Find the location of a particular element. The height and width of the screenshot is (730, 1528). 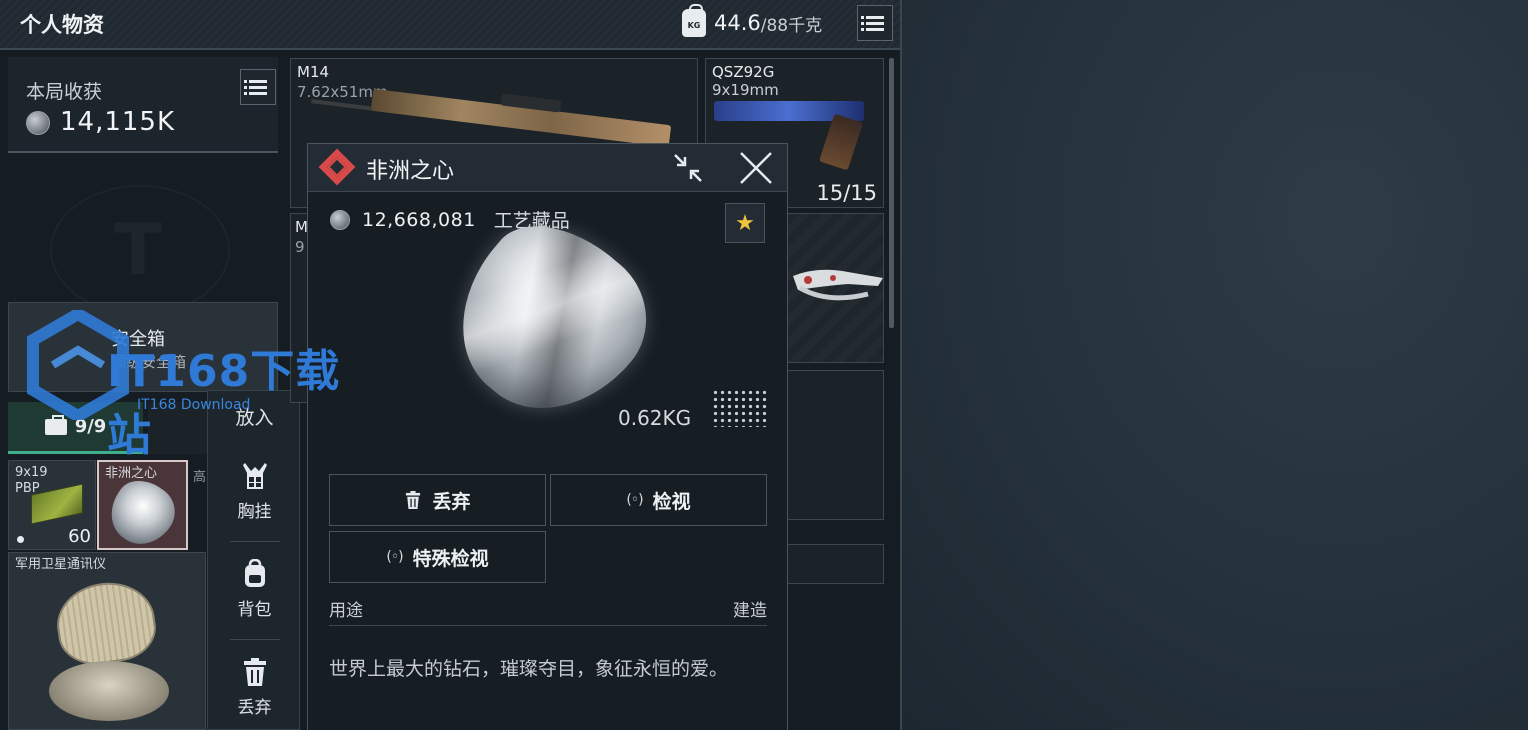

weapon-name: M14 is located at coordinates (313, 72).